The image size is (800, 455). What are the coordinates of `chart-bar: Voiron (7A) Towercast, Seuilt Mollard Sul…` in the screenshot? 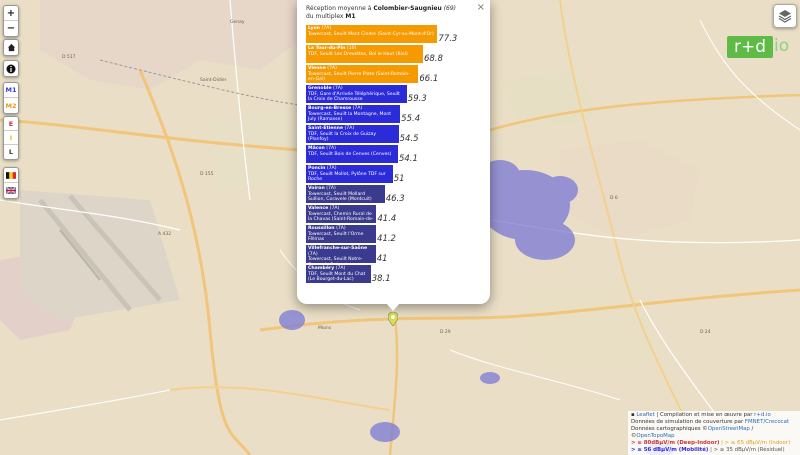 It's located at (345, 194).